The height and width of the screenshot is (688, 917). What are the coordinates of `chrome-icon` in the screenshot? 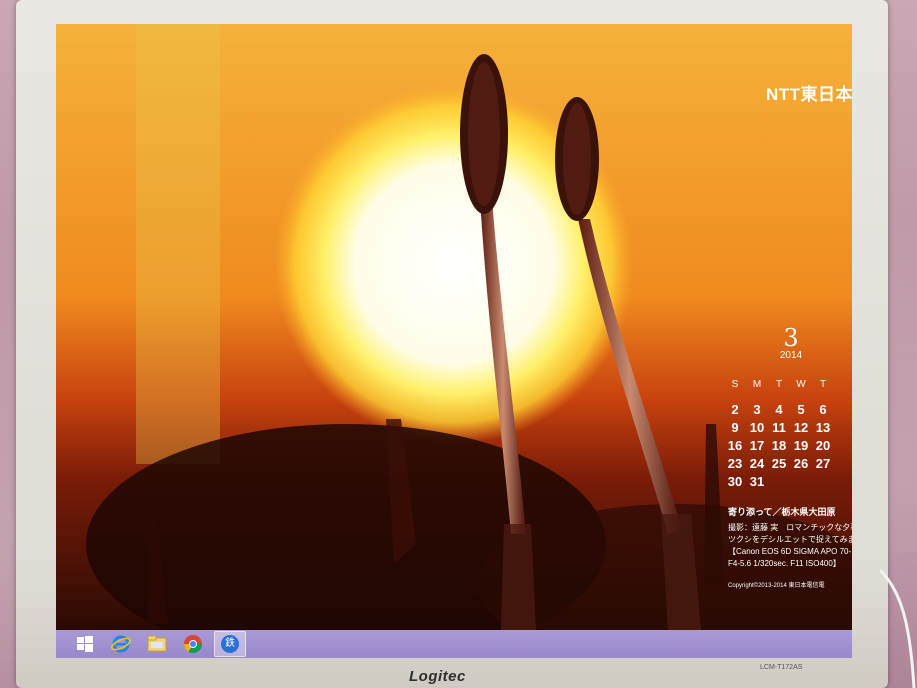 It's located at (193, 644).